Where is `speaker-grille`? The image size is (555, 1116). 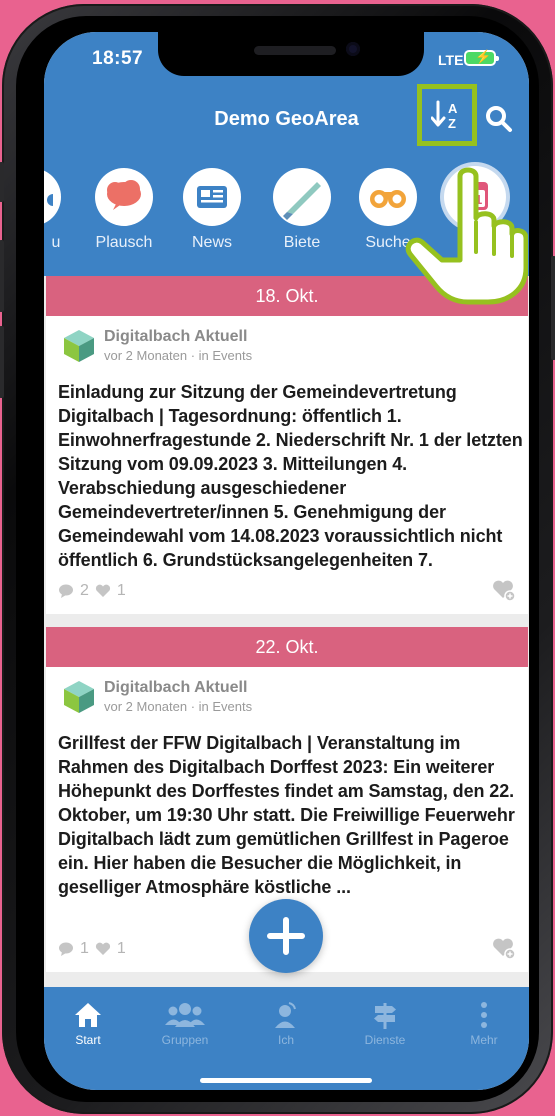
speaker-grille is located at coordinates (295, 50).